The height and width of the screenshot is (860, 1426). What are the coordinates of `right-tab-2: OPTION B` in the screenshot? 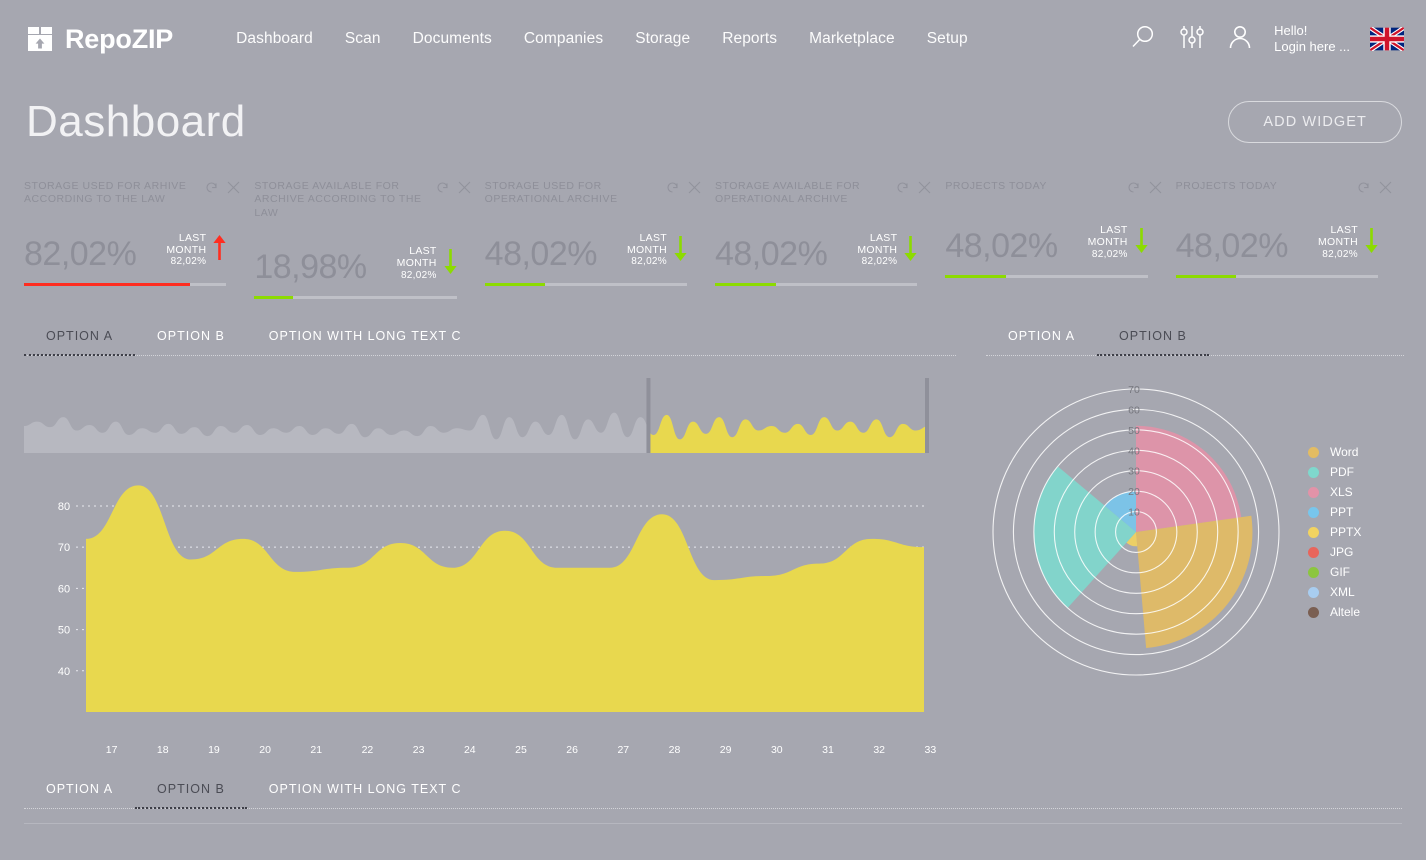 It's located at (1153, 342).